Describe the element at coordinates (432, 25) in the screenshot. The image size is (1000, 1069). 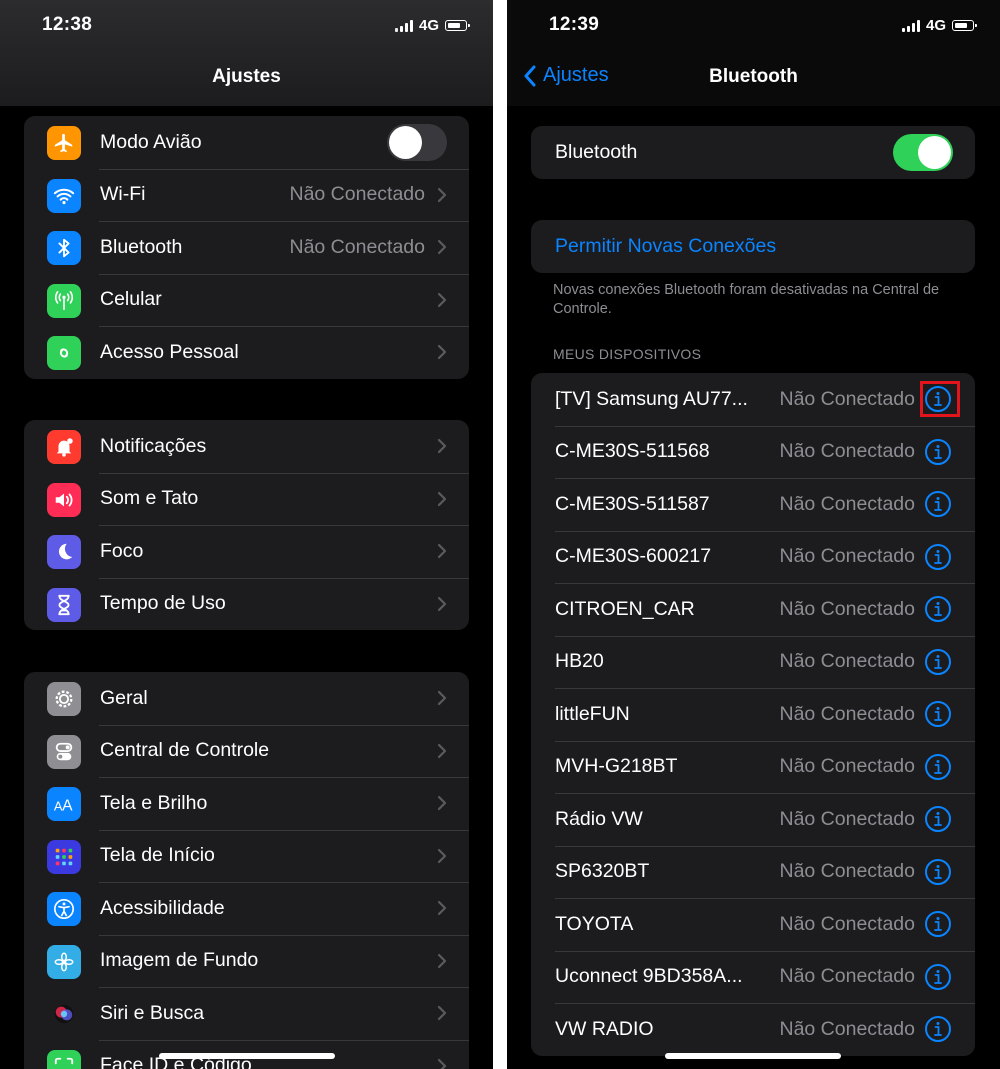
I see `status-icons: 4G` at that location.